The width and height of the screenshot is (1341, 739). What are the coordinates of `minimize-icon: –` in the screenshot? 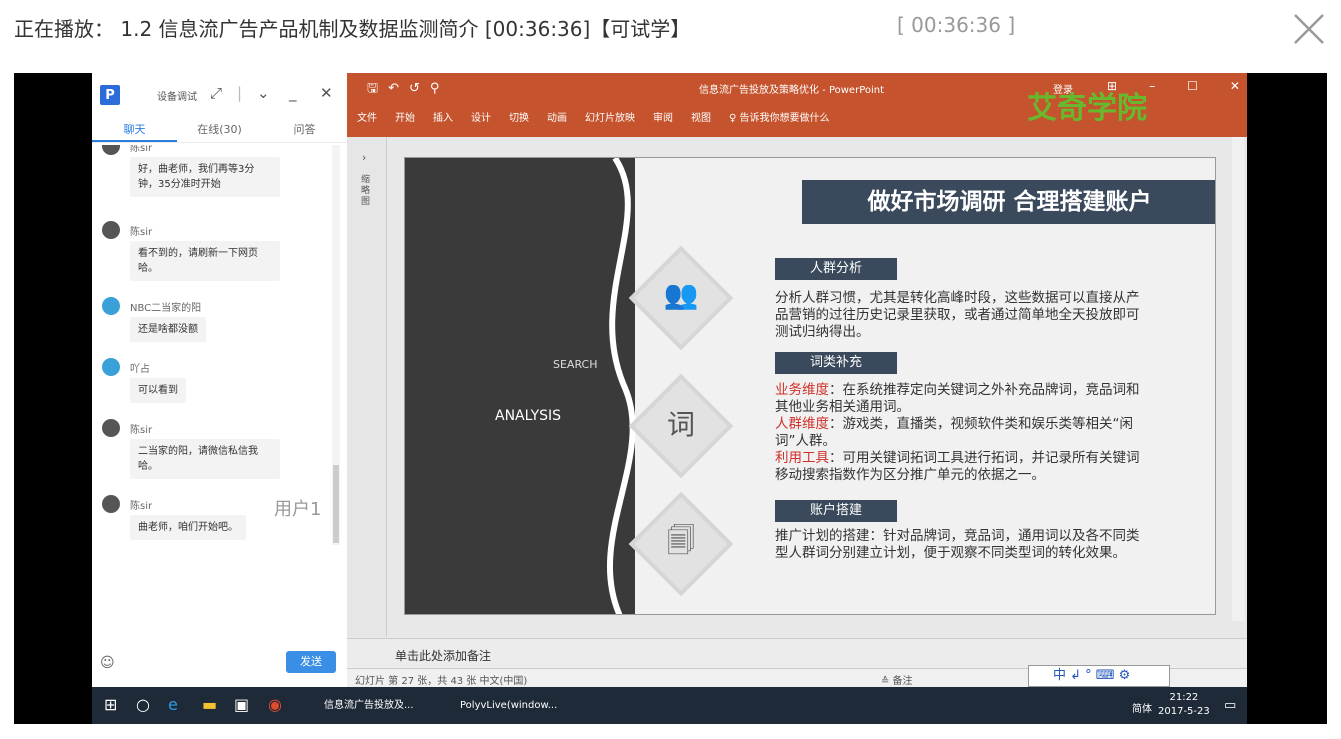 It's located at (1152, 86).